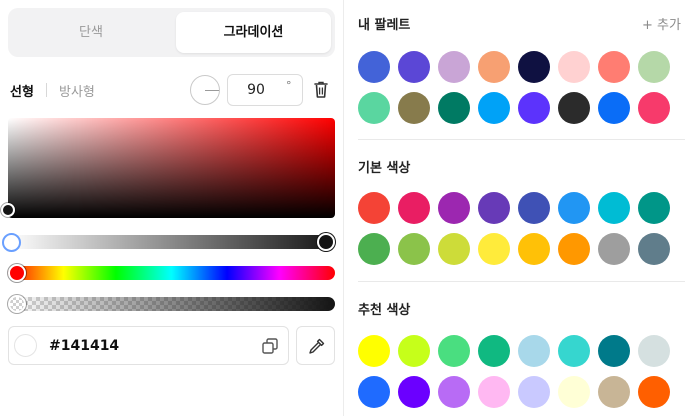  I want to click on angle-dial-icon, so click(205, 90).